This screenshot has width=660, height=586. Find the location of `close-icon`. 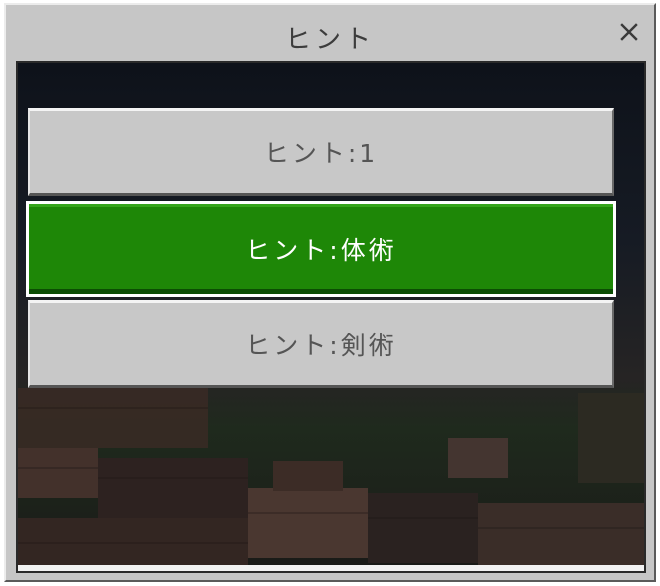

close-icon is located at coordinates (629, 32).